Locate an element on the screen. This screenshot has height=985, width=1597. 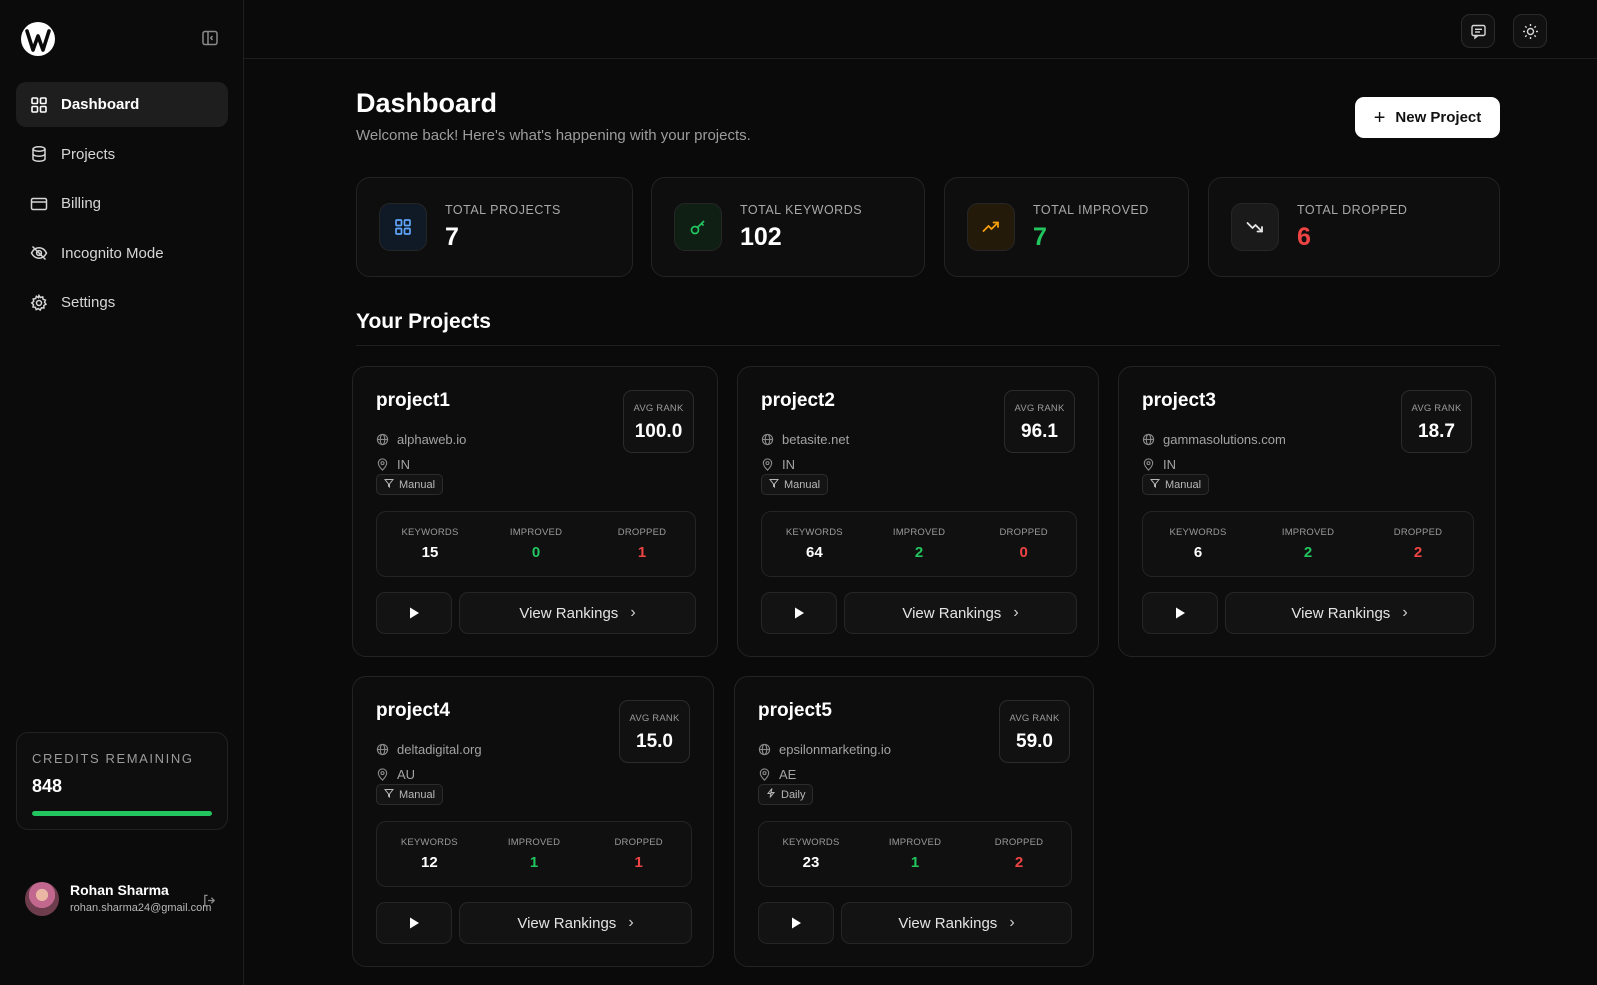
schedule-badge: Daily is located at coordinates (786, 794).